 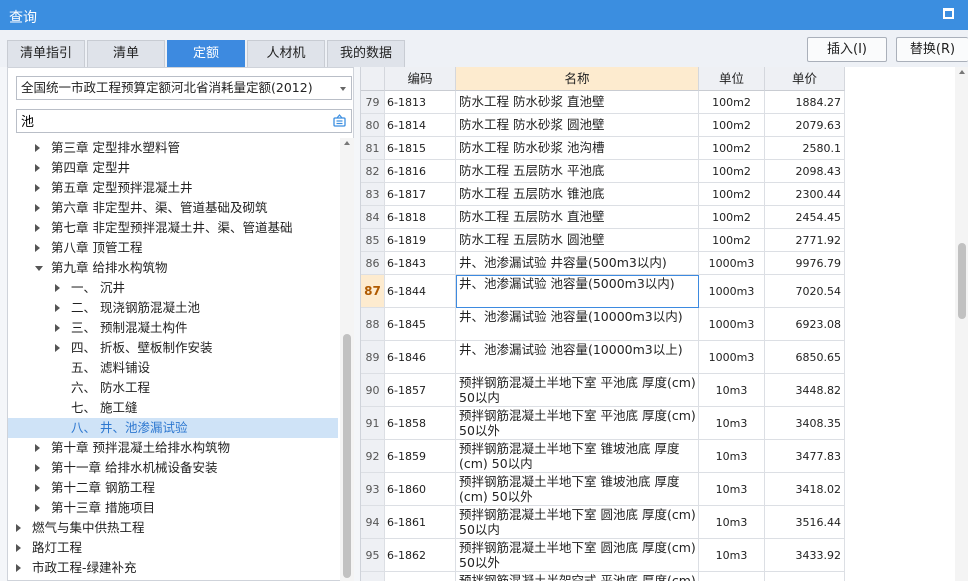 What do you see at coordinates (173, 228) in the screenshot?
I see `tree-node: 第七章 非定型预拌混凝土井、渠、管道基础` at bounding box center [173, 228].